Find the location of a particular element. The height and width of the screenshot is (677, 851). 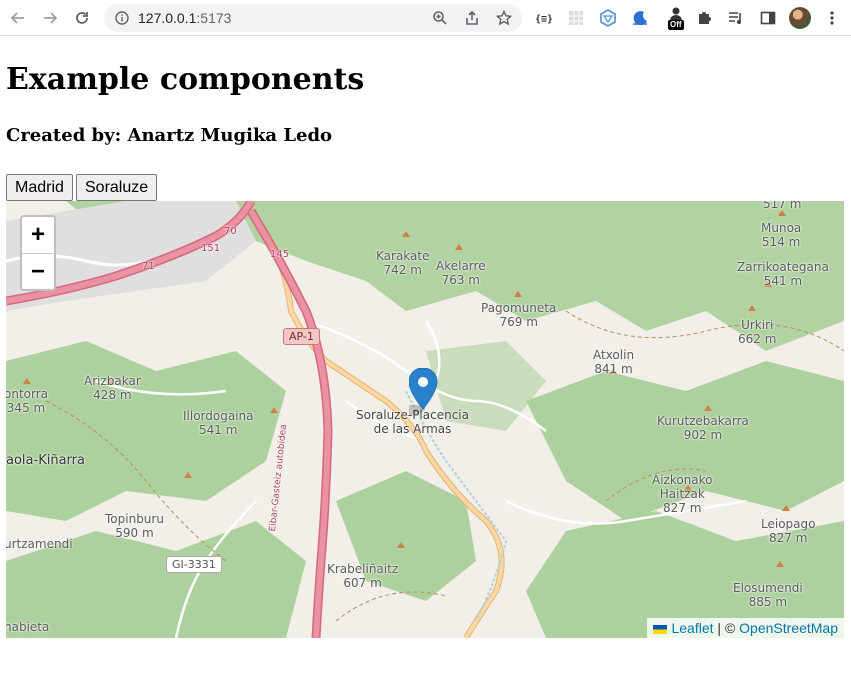

forward-icon is located at coordinates (50, 18).